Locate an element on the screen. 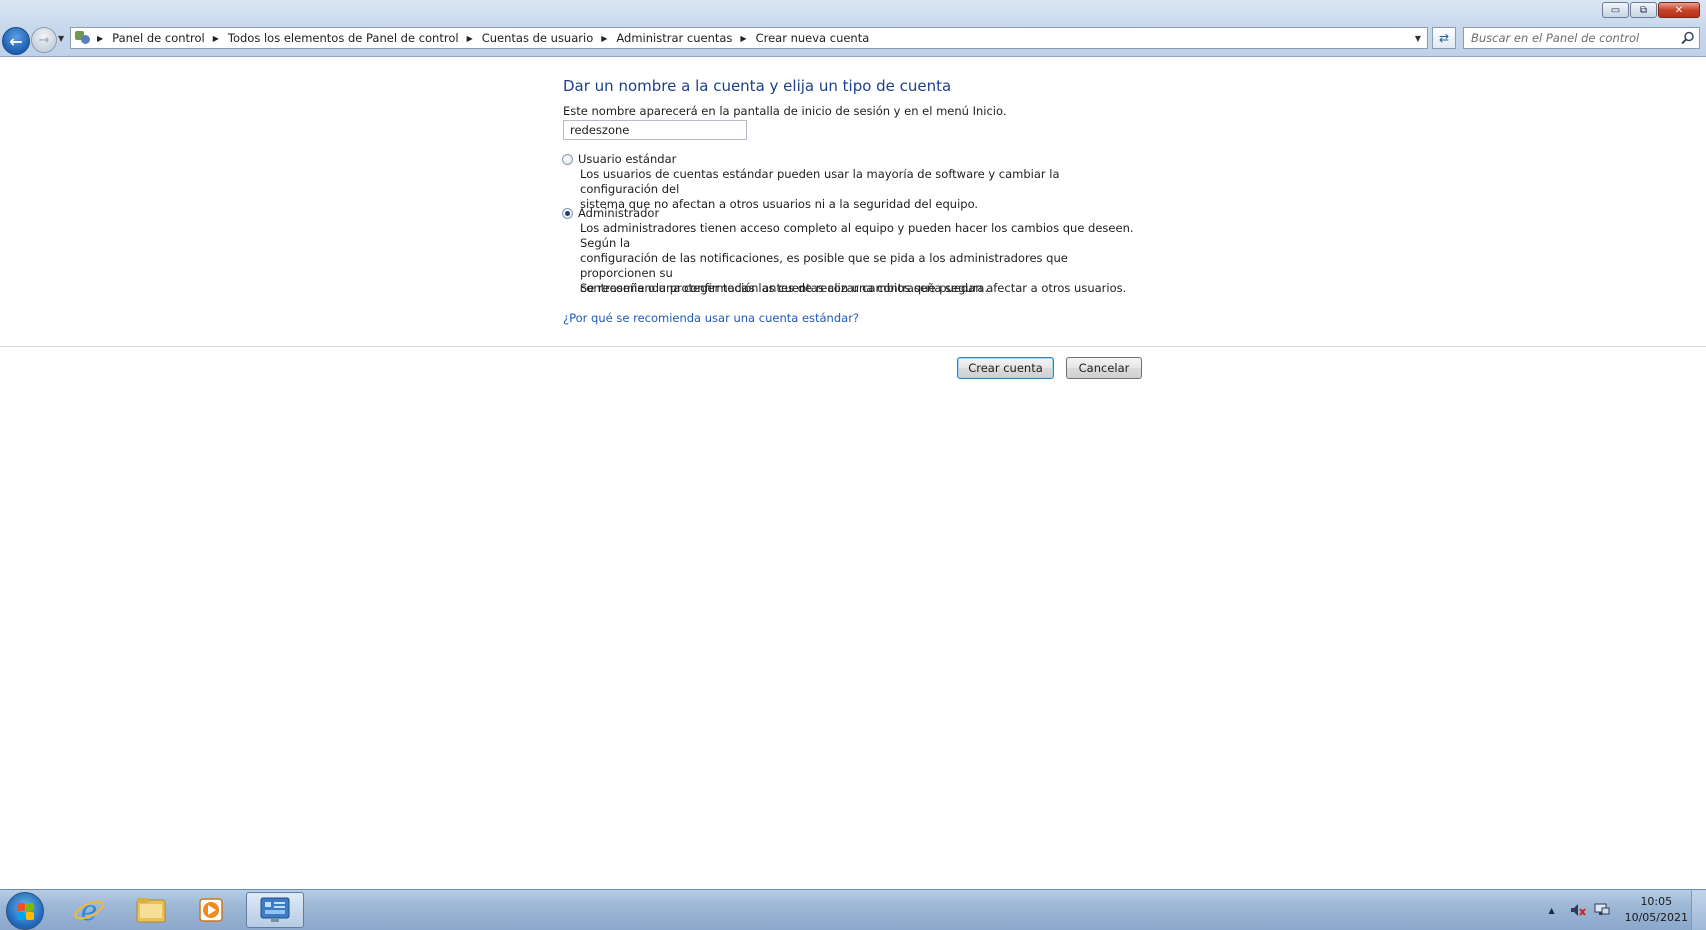 This screenshot has height=930, width=1706. search-placeholder: Buscar en el Panel de control is located at coordinates (1555, 38).